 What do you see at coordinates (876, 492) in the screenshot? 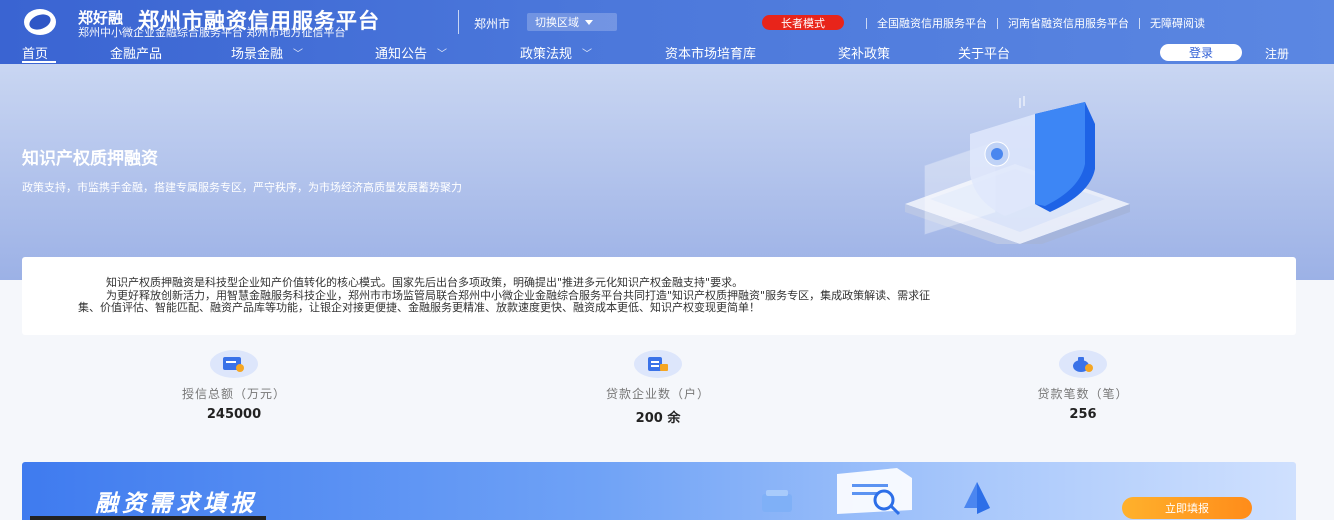
I see `document-search-illustration` at bounding box center [876, 492].